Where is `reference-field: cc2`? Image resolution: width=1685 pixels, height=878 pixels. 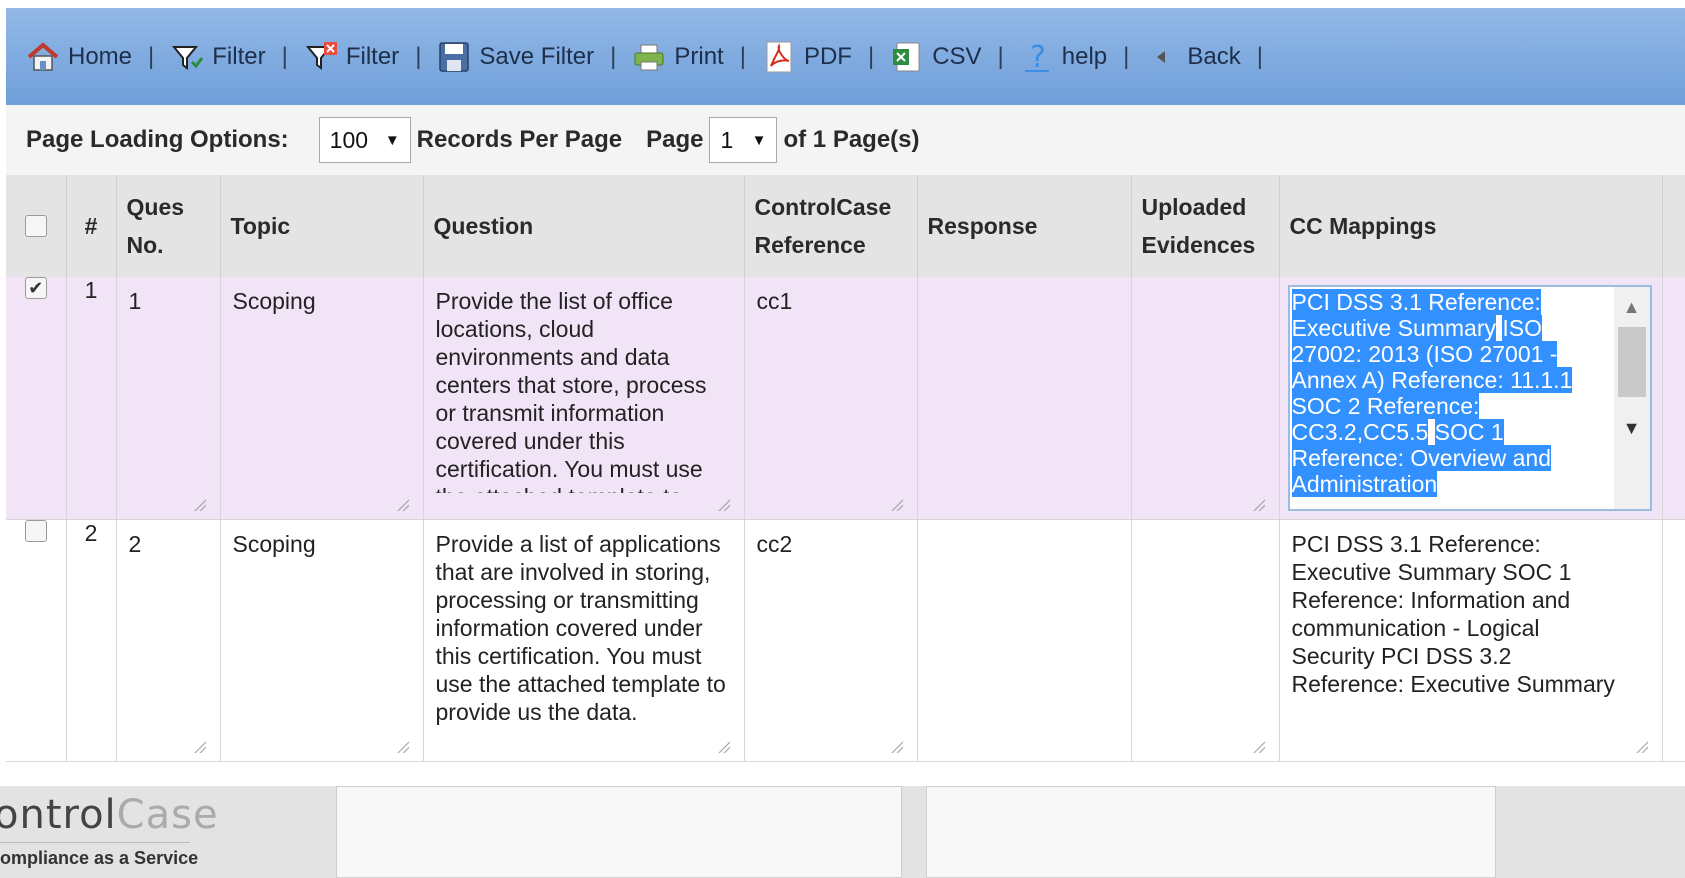
reference-field: cc2 is located at coordinates (774, 543).